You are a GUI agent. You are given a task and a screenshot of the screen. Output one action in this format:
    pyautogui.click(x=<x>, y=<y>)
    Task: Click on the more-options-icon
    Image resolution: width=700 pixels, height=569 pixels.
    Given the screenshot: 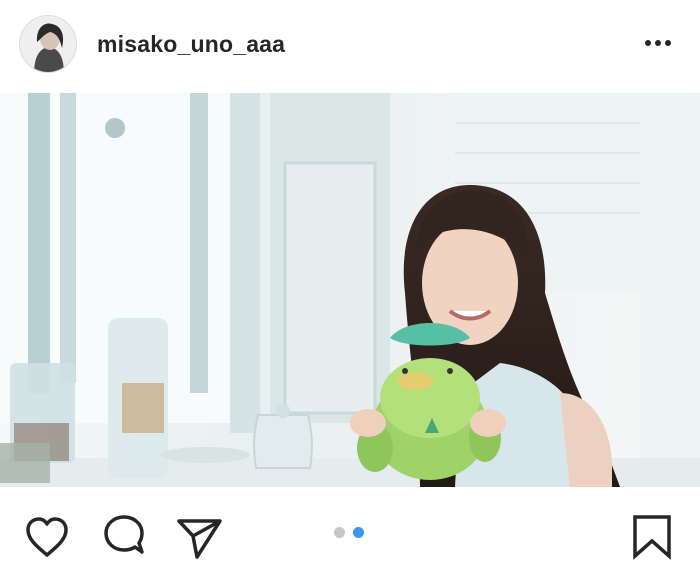 What is the action you would take?
    pyautogui.click(x=660, y=43)
    